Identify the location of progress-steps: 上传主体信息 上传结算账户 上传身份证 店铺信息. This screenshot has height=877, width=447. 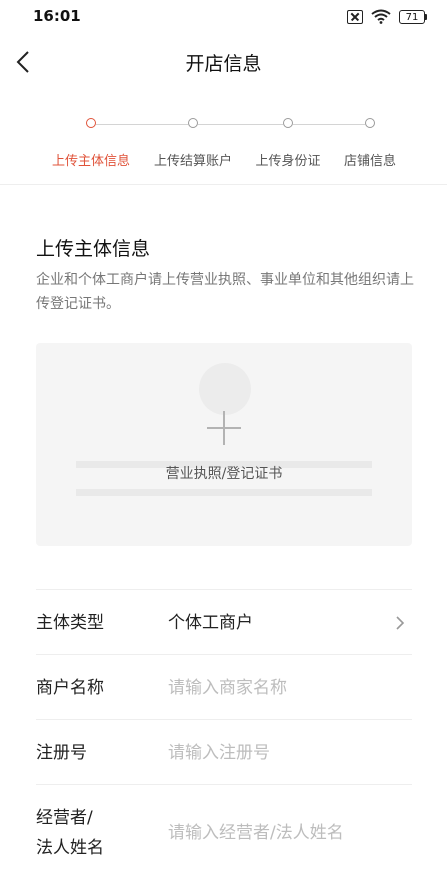
(223, 149).